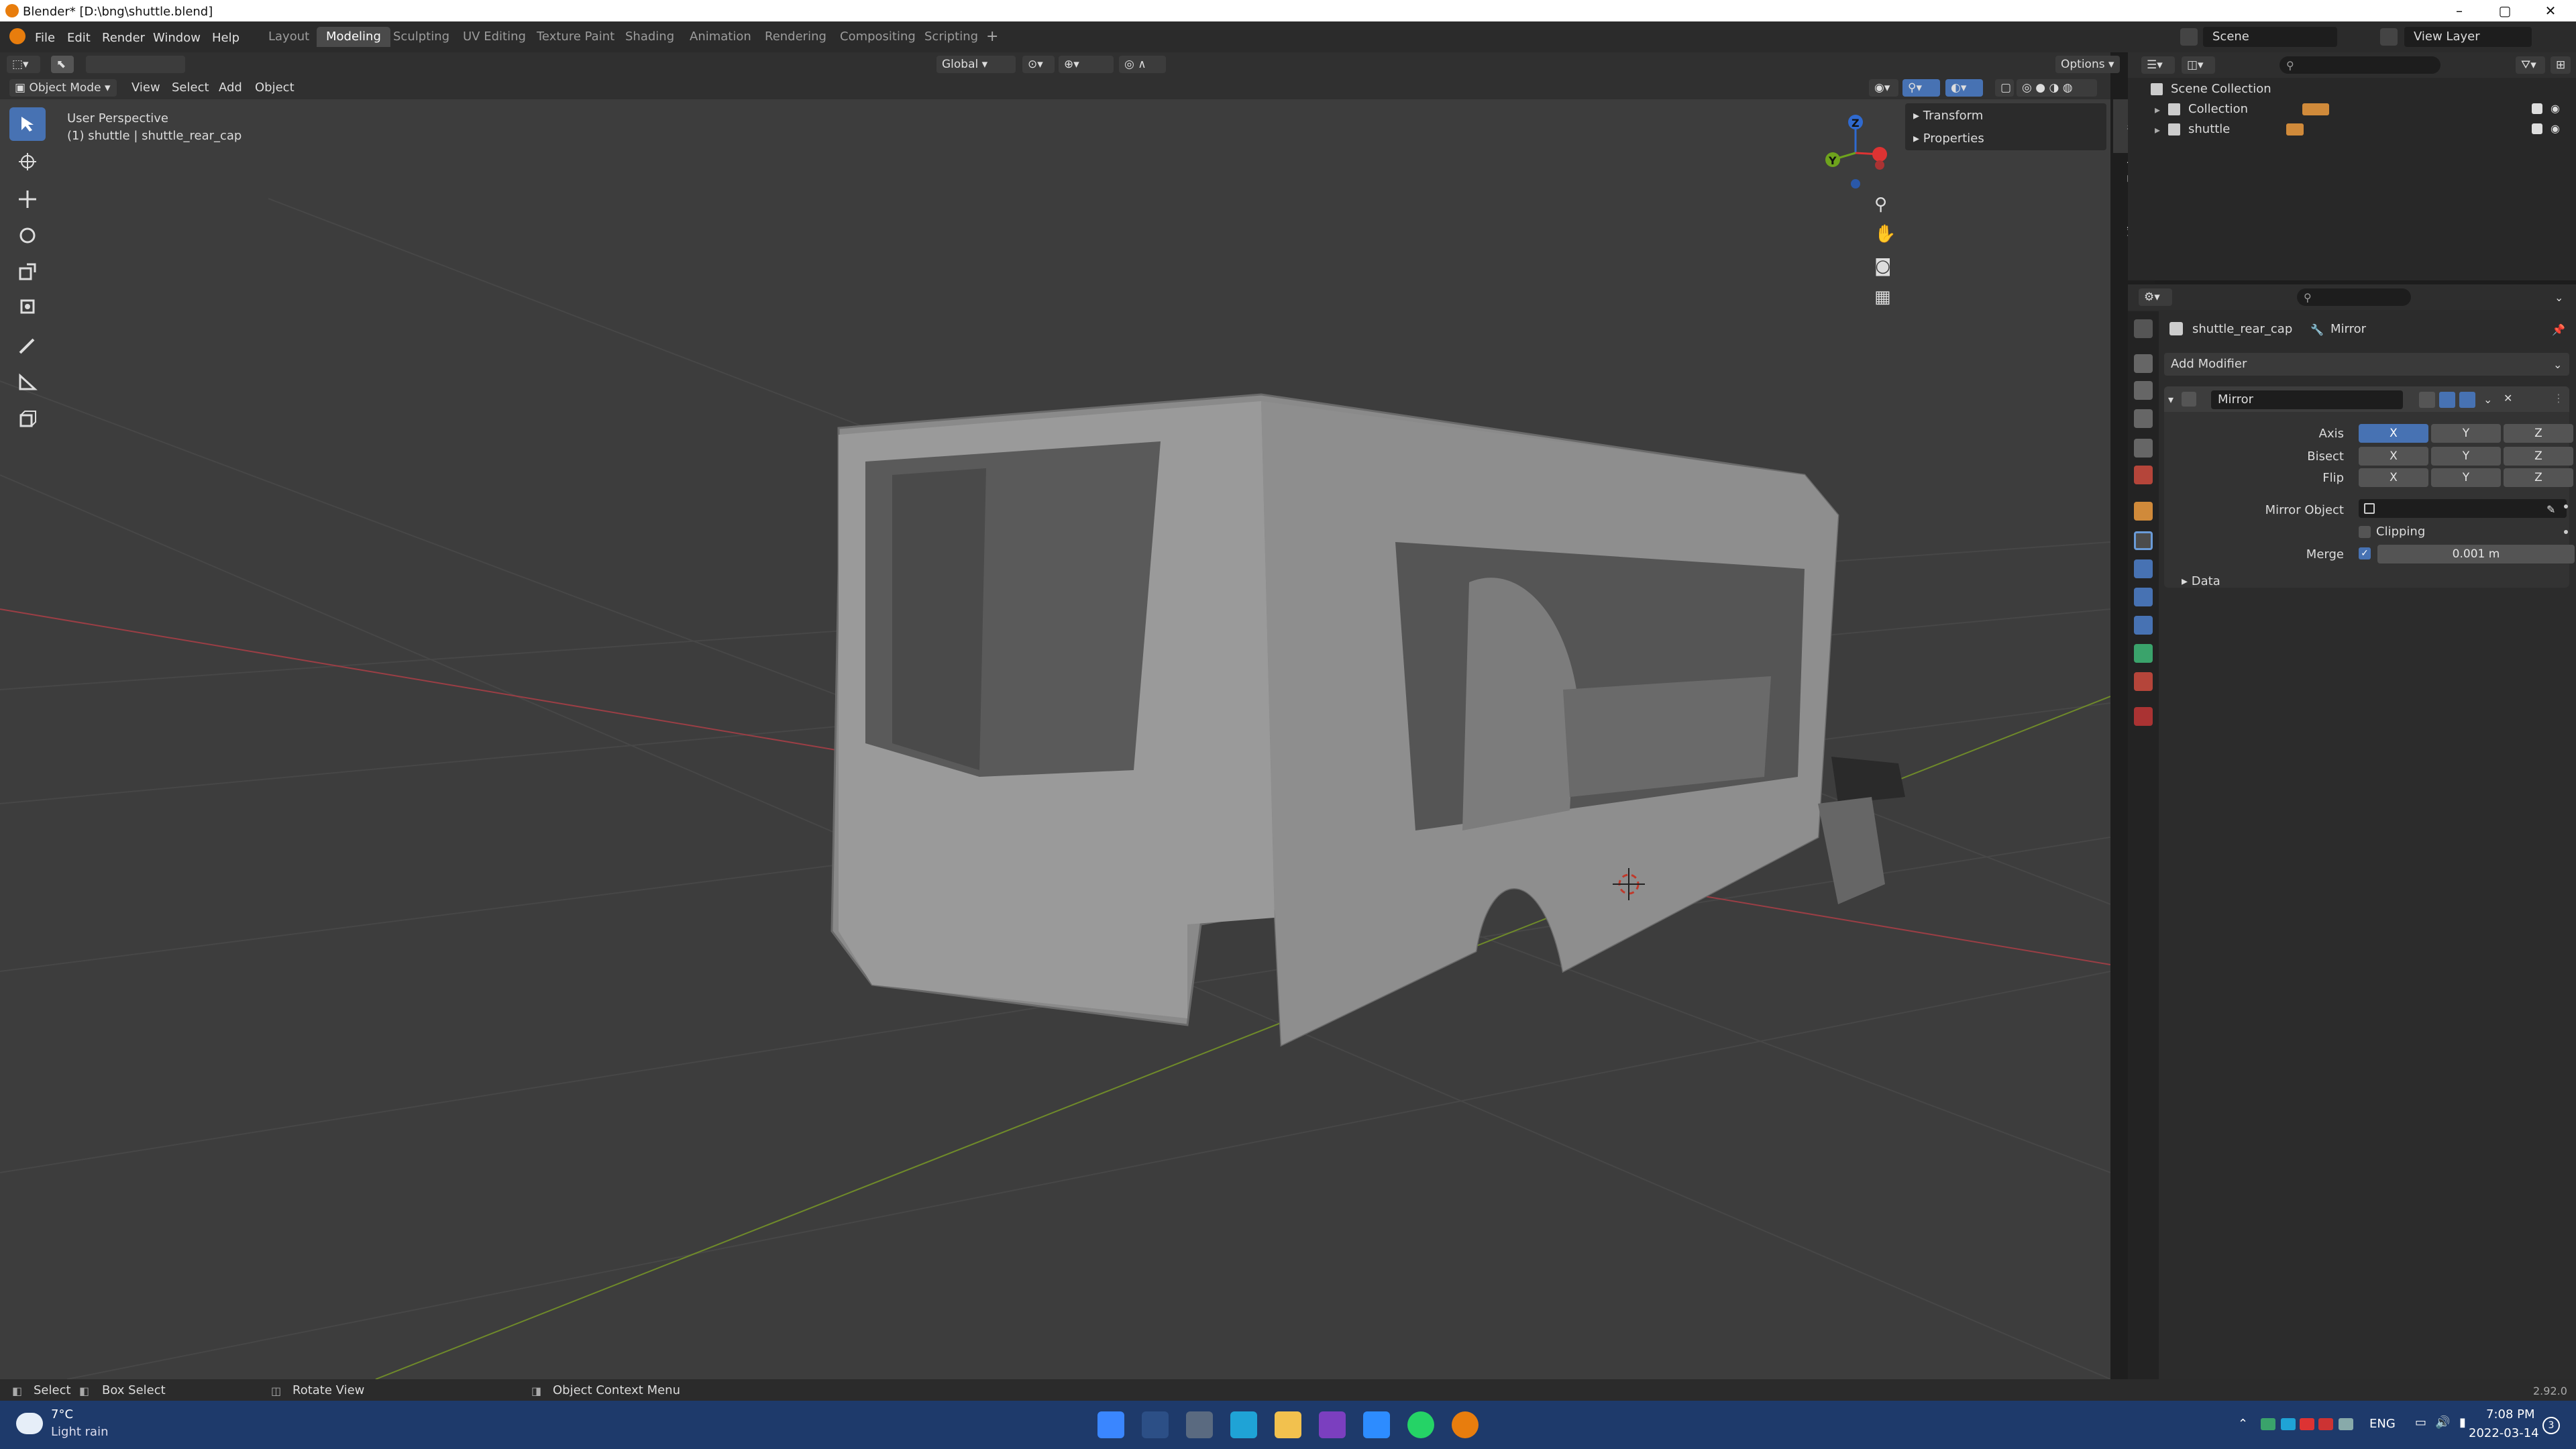 The width and height of the screenshot is (2576, 1449). Describe the element at coordinates (2270, 37) in the screenshot. I see `scene-field: Scene` at that location.